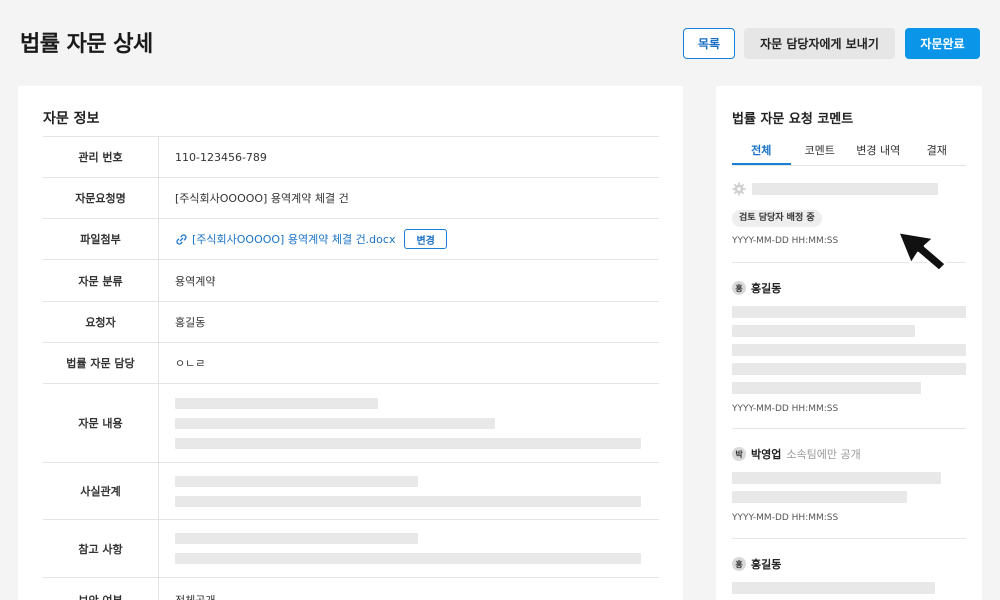 Image resolution: width=1000 pixels, height=600 pixels. I want to click on attachment-value: [주식회사OOOOO] 용역계약 체결 건.docx 변경, so click(409, 239).